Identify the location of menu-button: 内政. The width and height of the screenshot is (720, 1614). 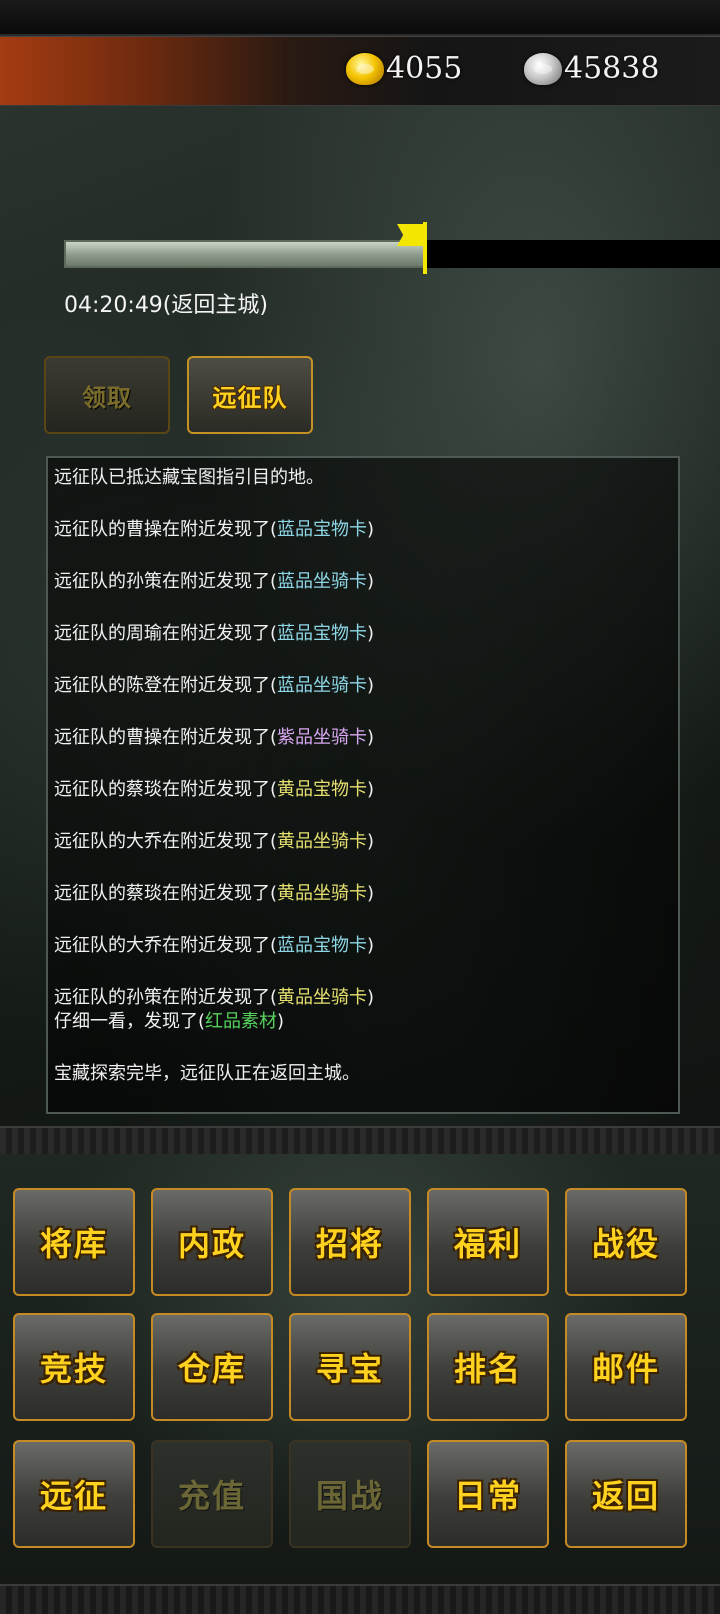
(212, 1242).